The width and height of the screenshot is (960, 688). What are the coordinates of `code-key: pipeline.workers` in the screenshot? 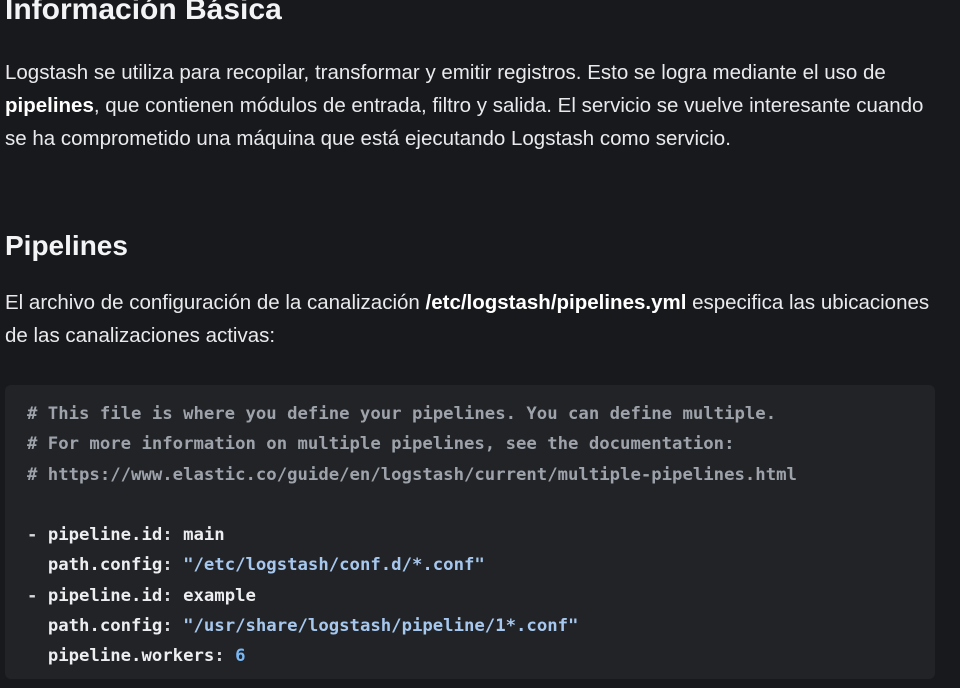 It's located at (131, 656).